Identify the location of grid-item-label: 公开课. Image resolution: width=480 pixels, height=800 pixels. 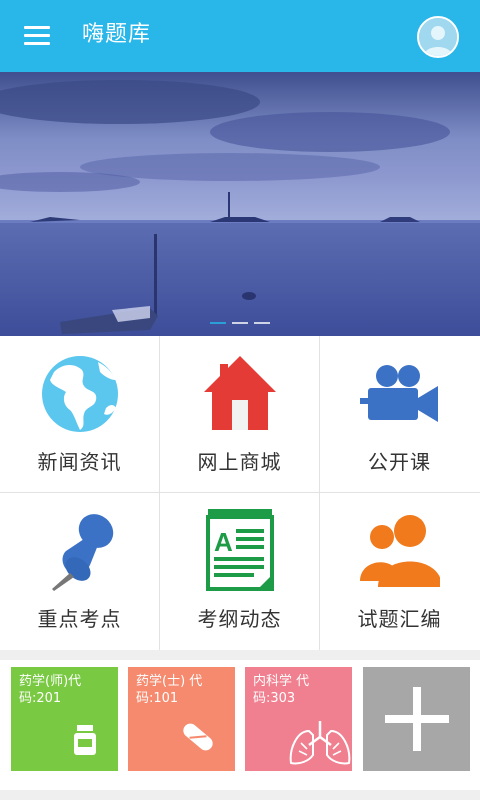
(399, 462).